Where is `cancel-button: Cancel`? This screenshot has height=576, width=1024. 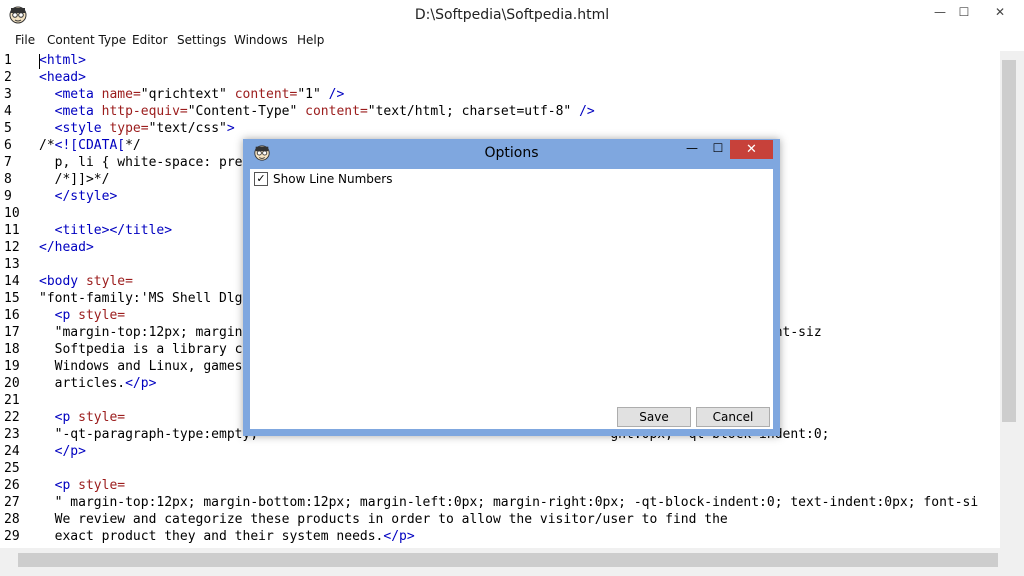 cancel-button: Cancel is located at coordinates (733, 417).